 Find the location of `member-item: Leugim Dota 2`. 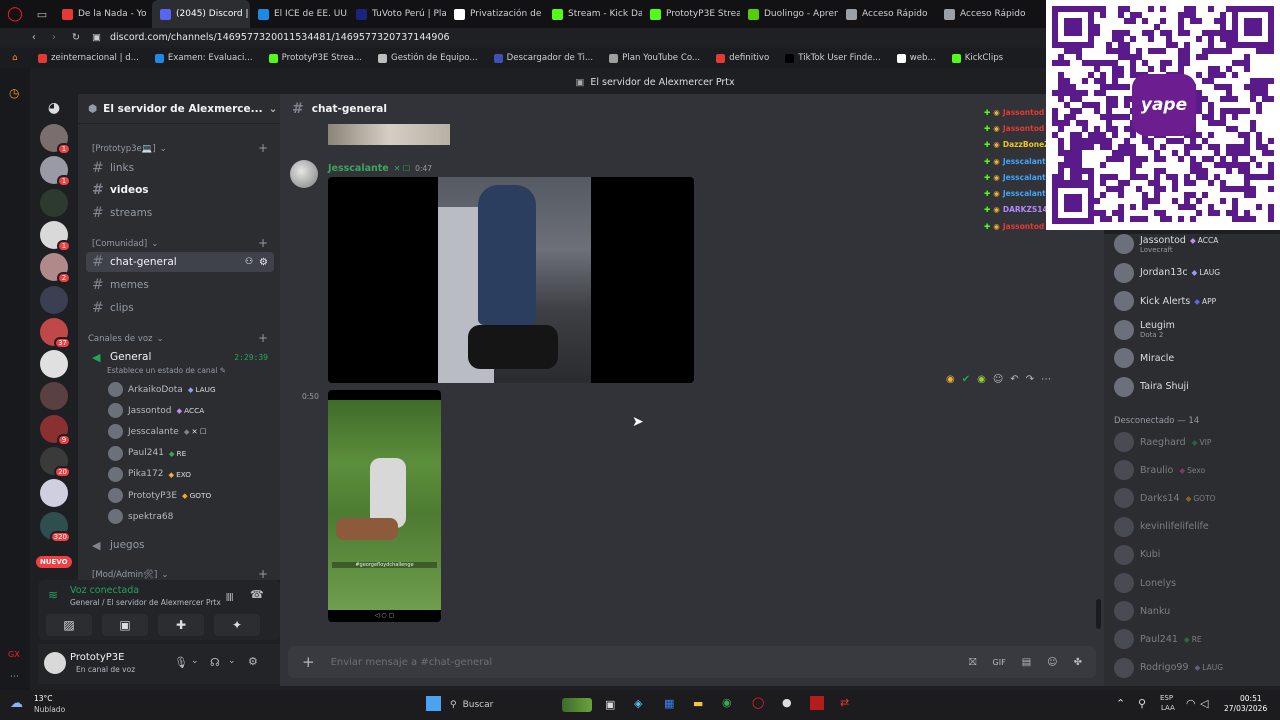

member-item: Leugim Dota 2 is located at coordinates (1144, 329).